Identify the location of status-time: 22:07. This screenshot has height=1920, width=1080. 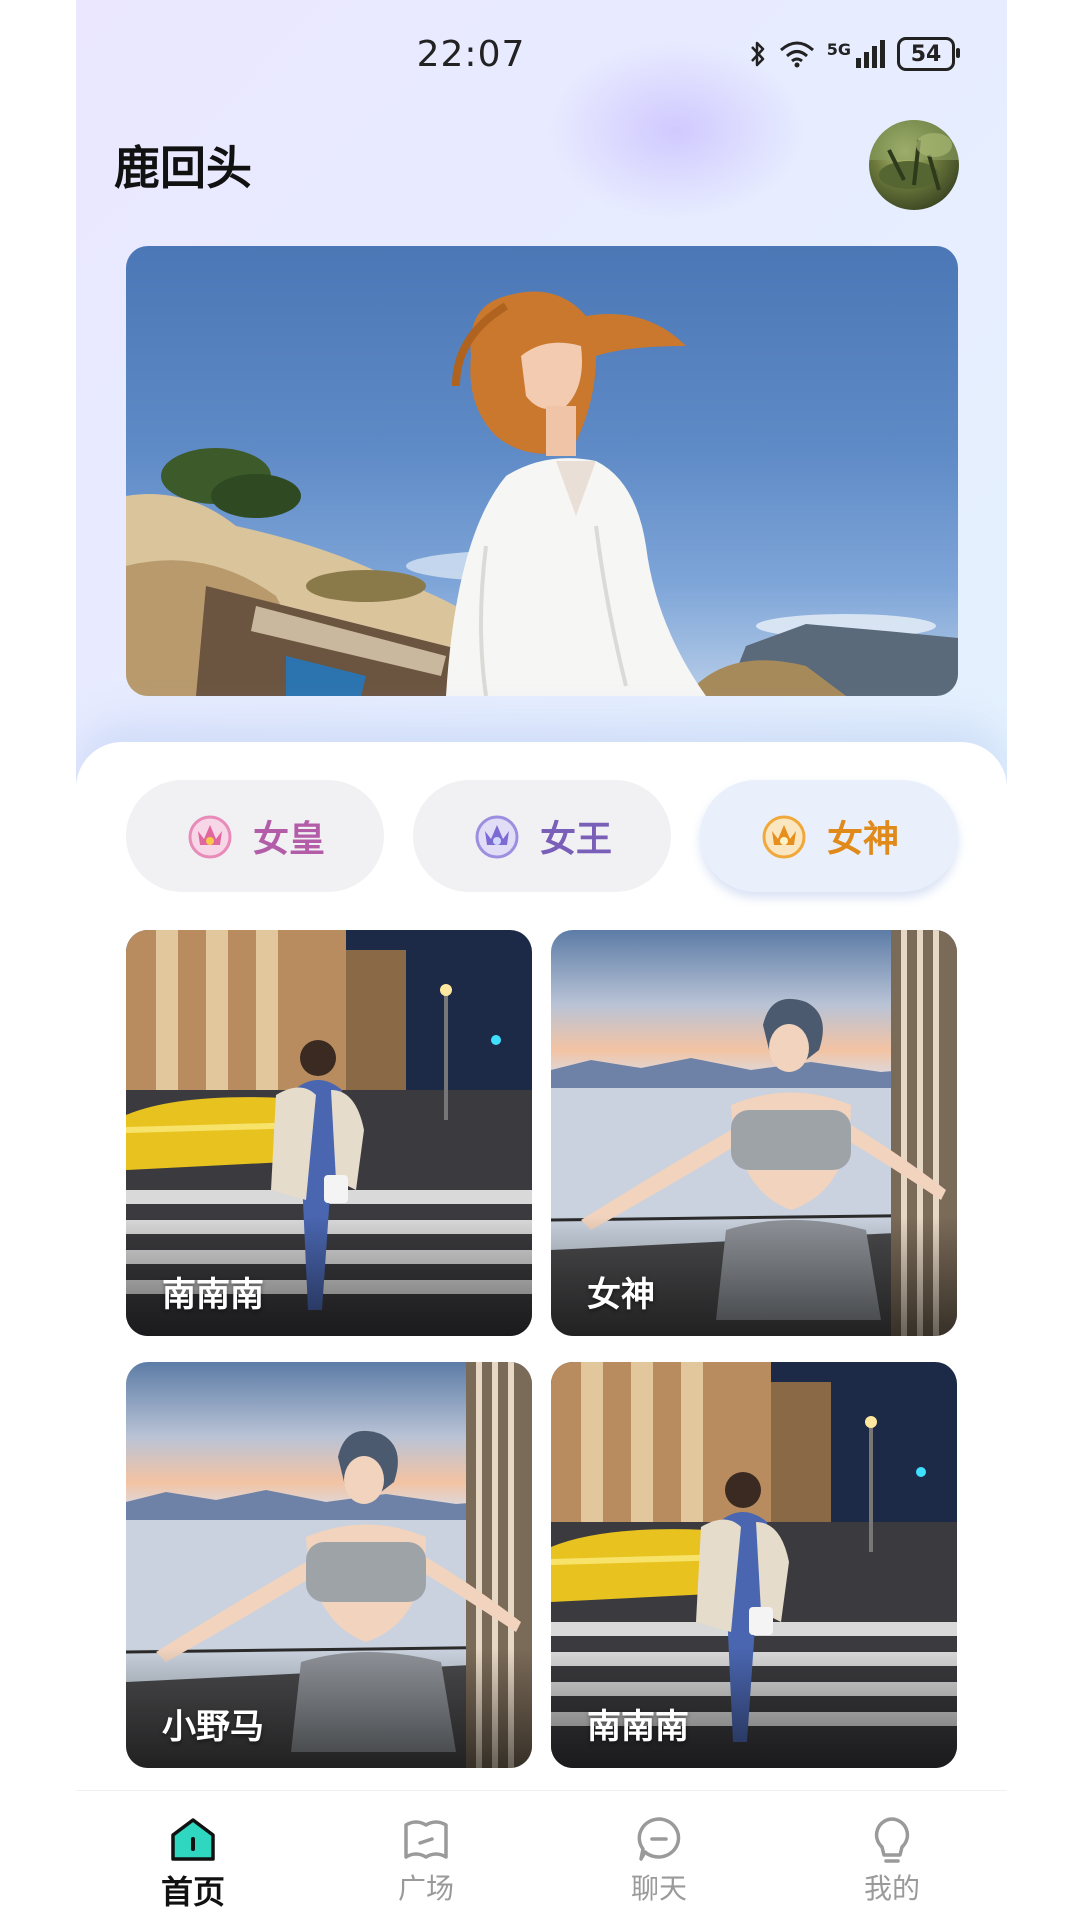
(471, 54).